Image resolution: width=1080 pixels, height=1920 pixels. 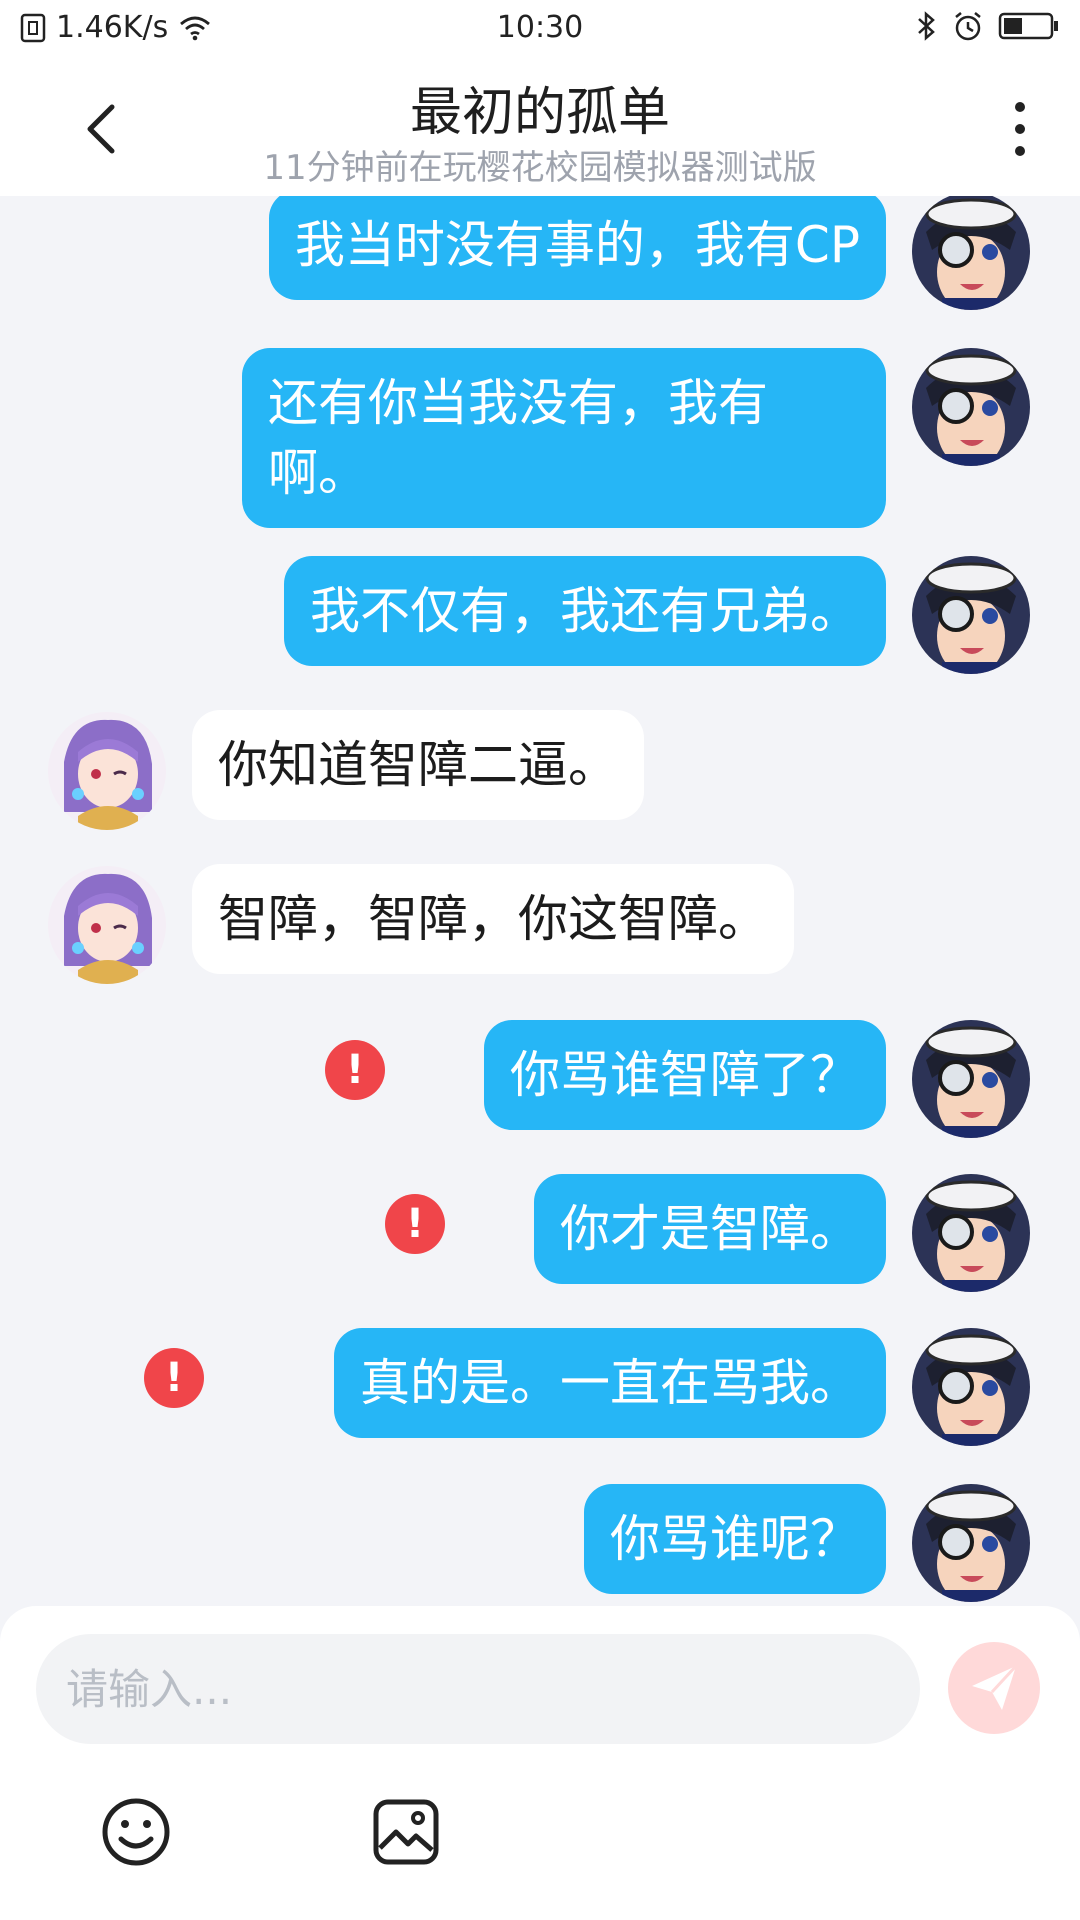 What do you see at coordinates (33, 27) in the screenshot?
I see `sim-icon` at bounding box center [33, 27].